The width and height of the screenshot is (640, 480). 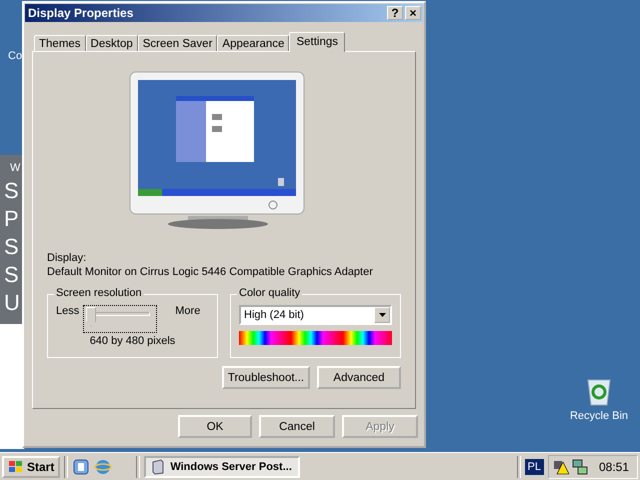 What do you see at coordinates (534, 466) in the screenshot?
I see `language-indicator: PL` at bounding box center [534, 466].